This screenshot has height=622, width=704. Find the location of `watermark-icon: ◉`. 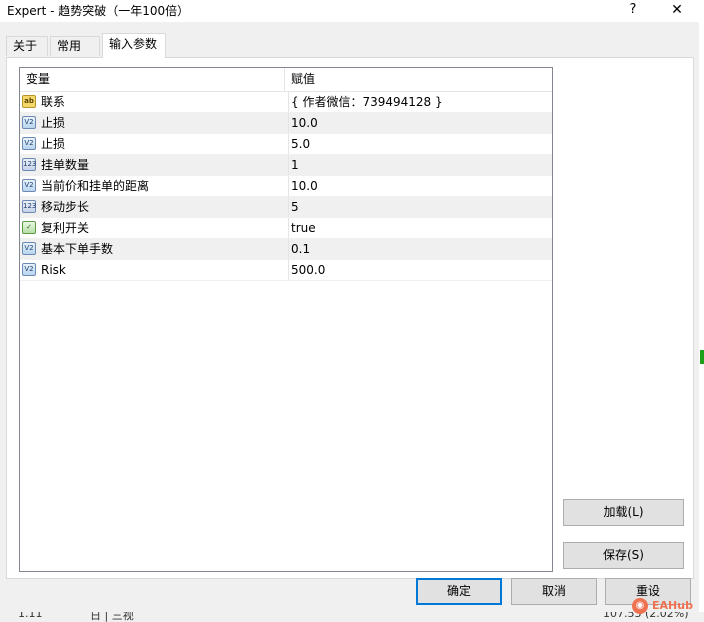

watermark-icon: ◉ is located at coordinates (640, 606).